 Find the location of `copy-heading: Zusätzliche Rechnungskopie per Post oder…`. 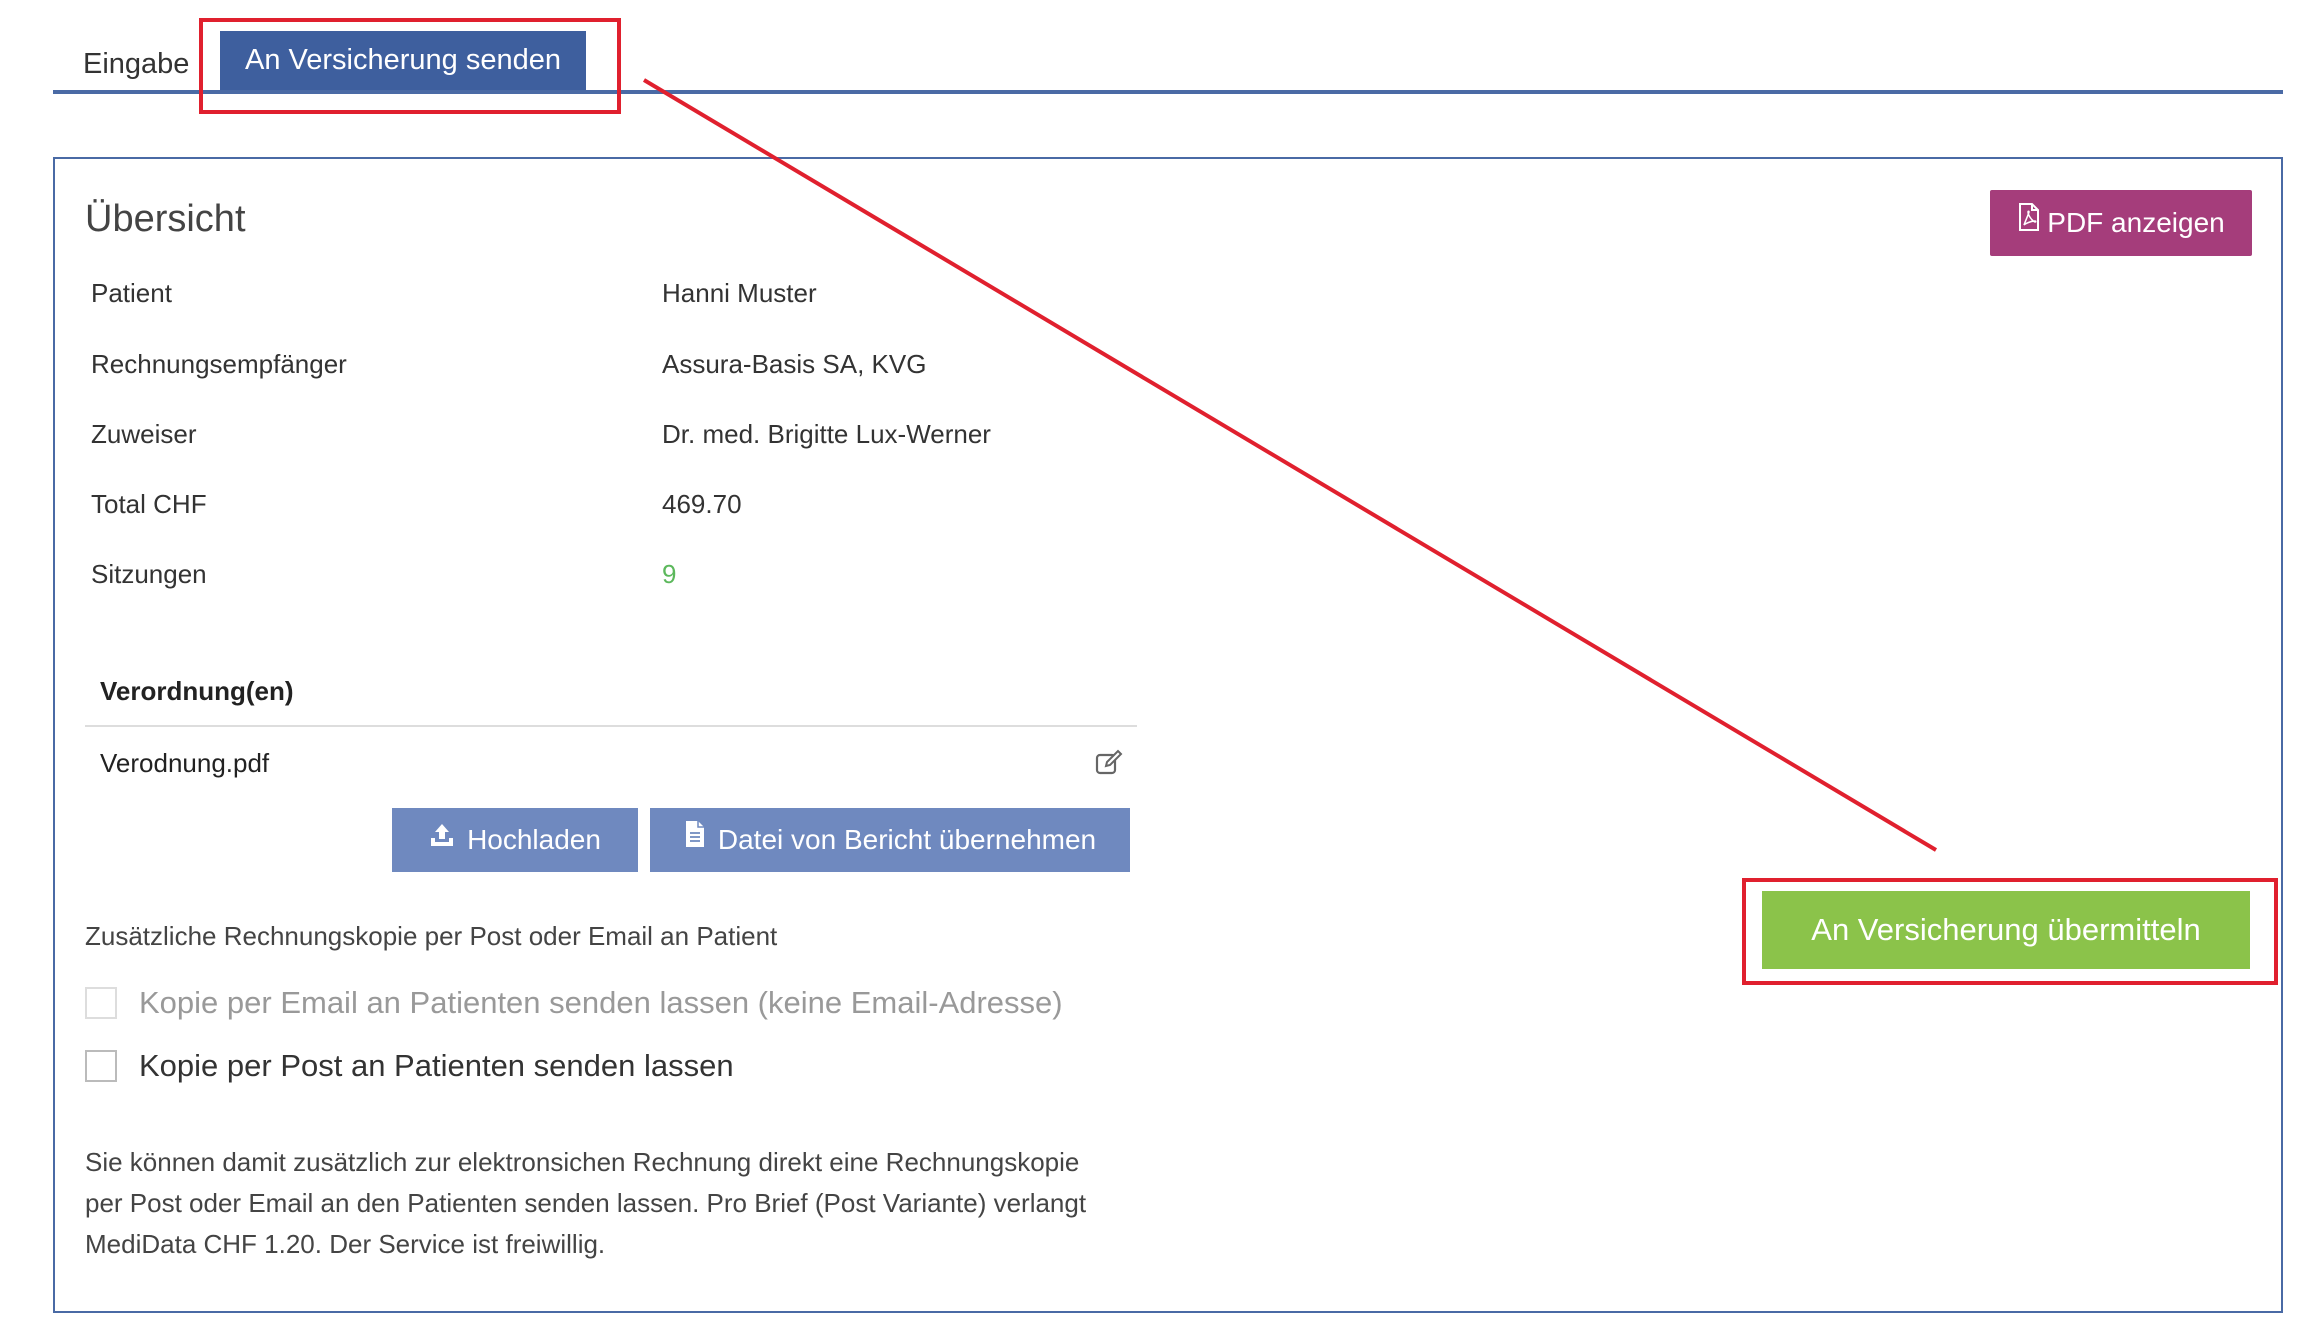

copy-heading: Zusätzliche Rechnungskopie per Post oder… is located at coordinates (431, 936).